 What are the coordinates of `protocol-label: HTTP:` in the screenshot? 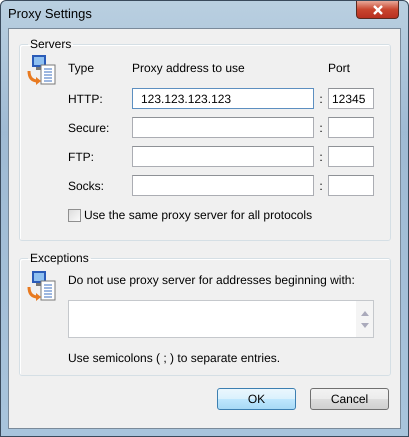 It's located at (86, 99).